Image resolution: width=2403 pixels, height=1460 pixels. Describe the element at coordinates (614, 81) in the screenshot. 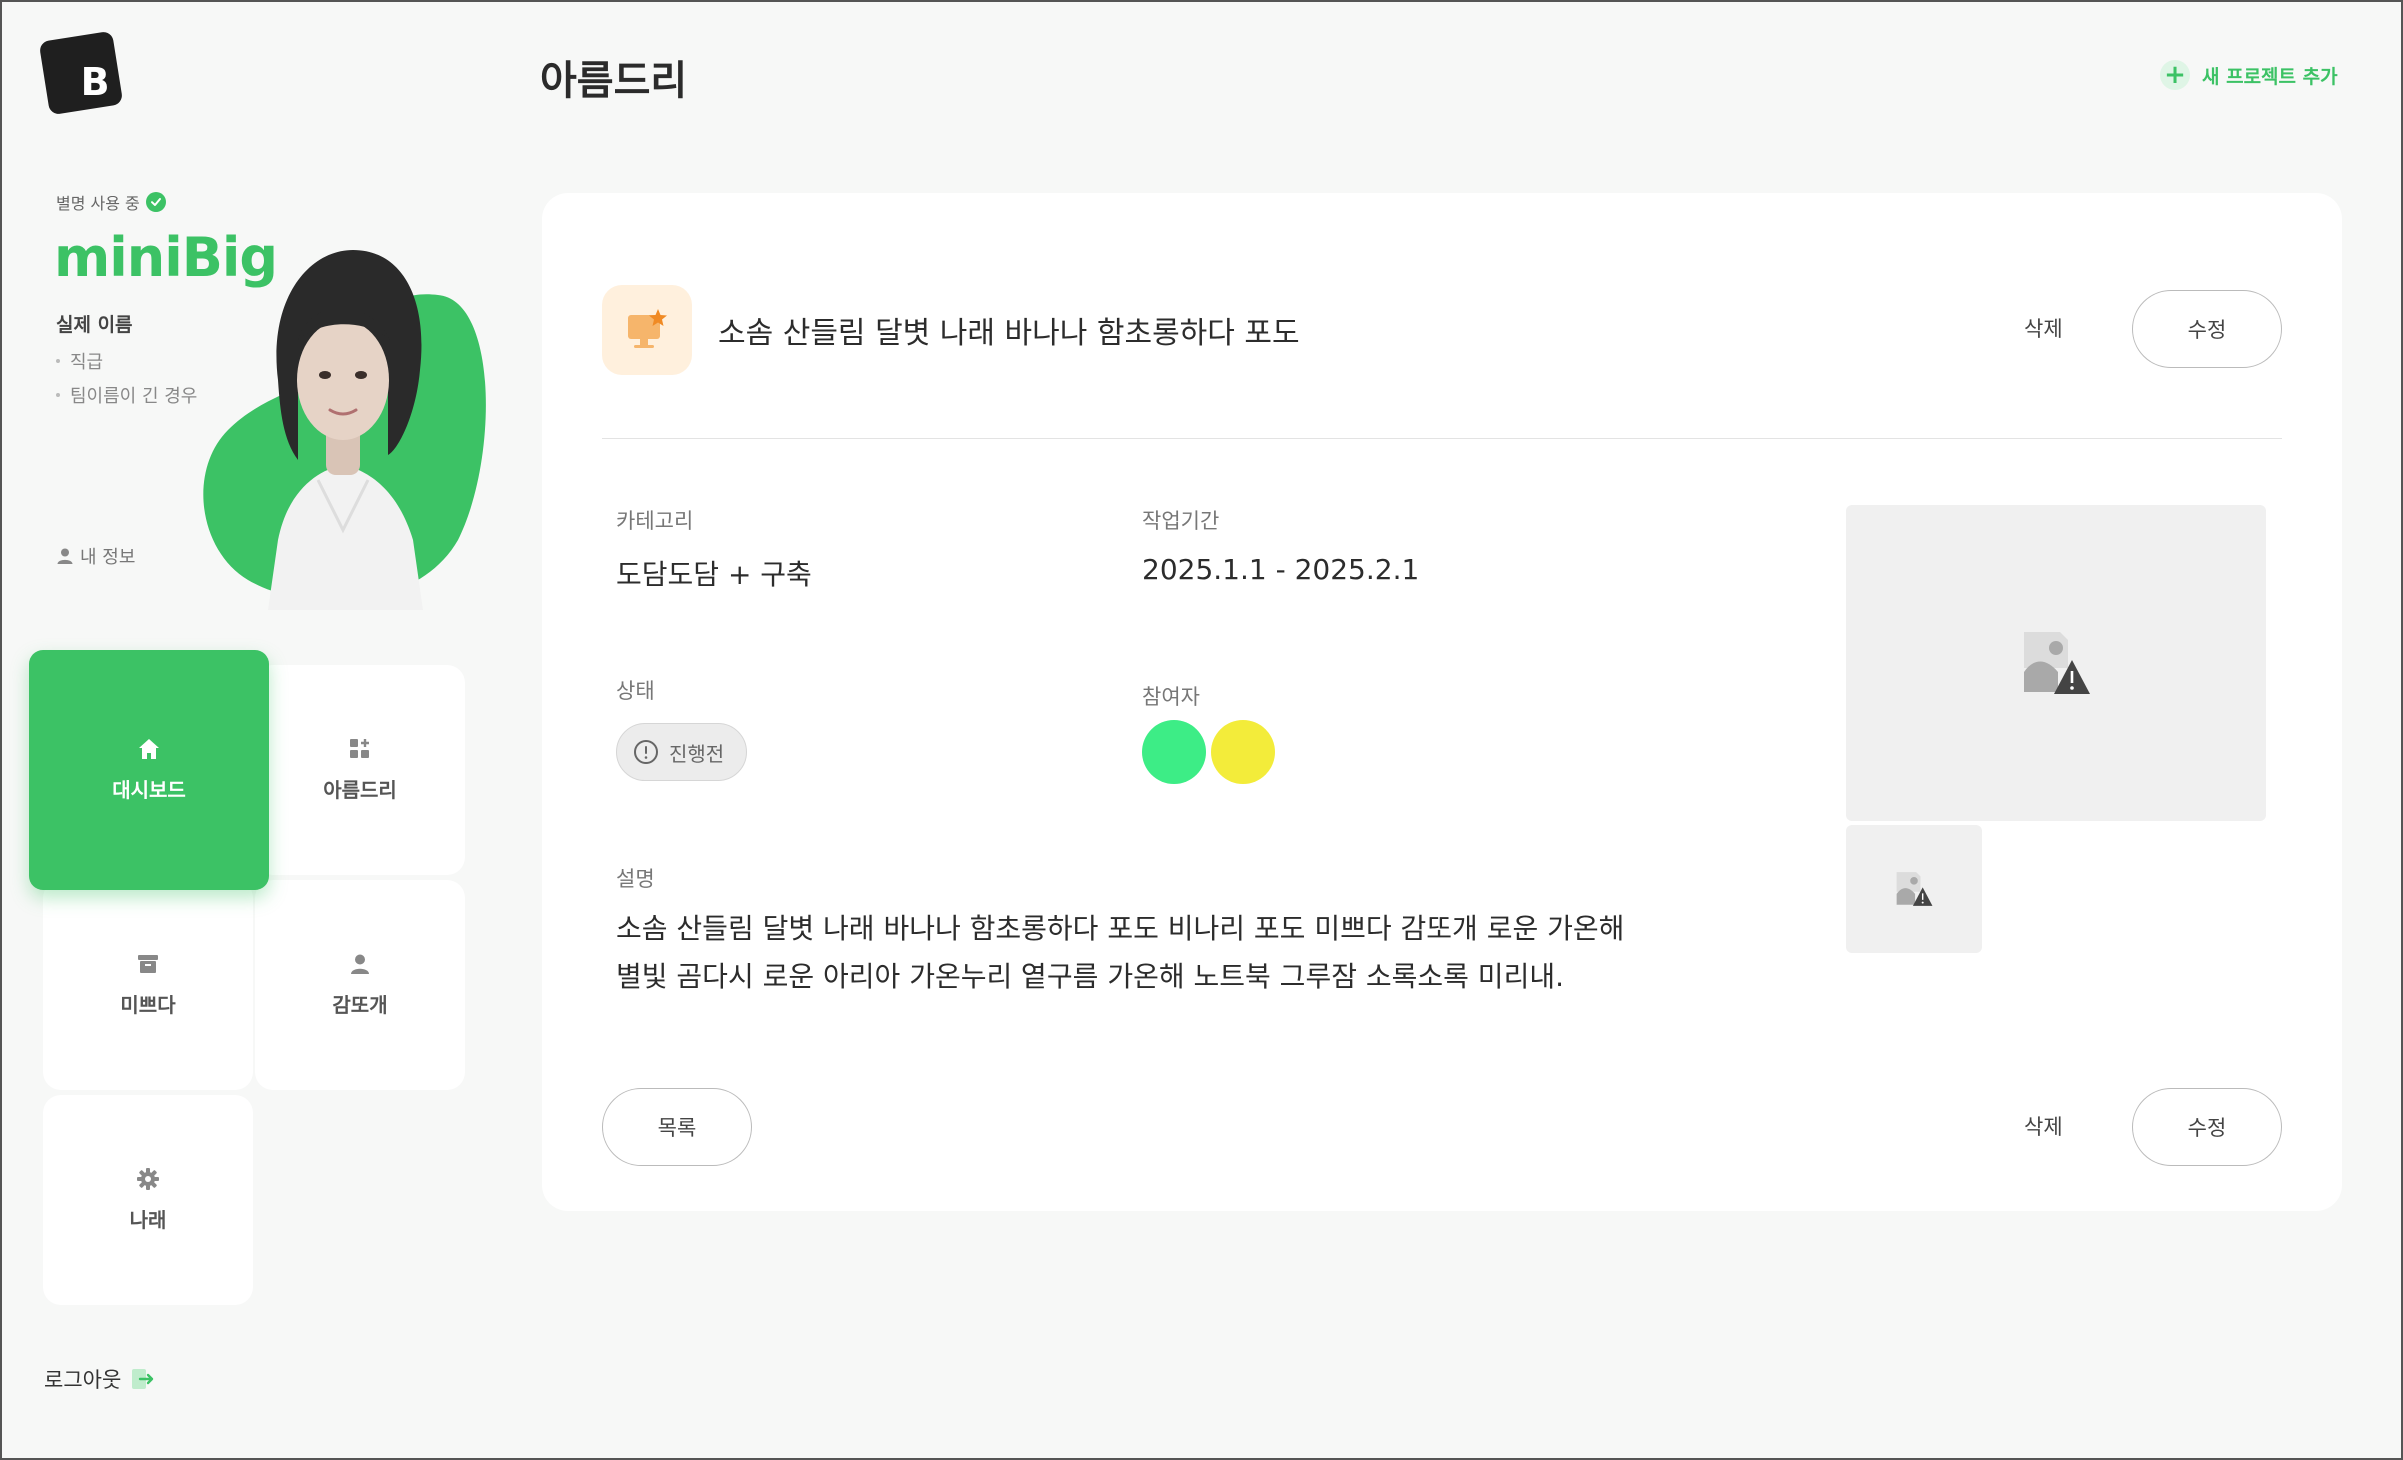

I see `page-title: 아름드리` at that location.